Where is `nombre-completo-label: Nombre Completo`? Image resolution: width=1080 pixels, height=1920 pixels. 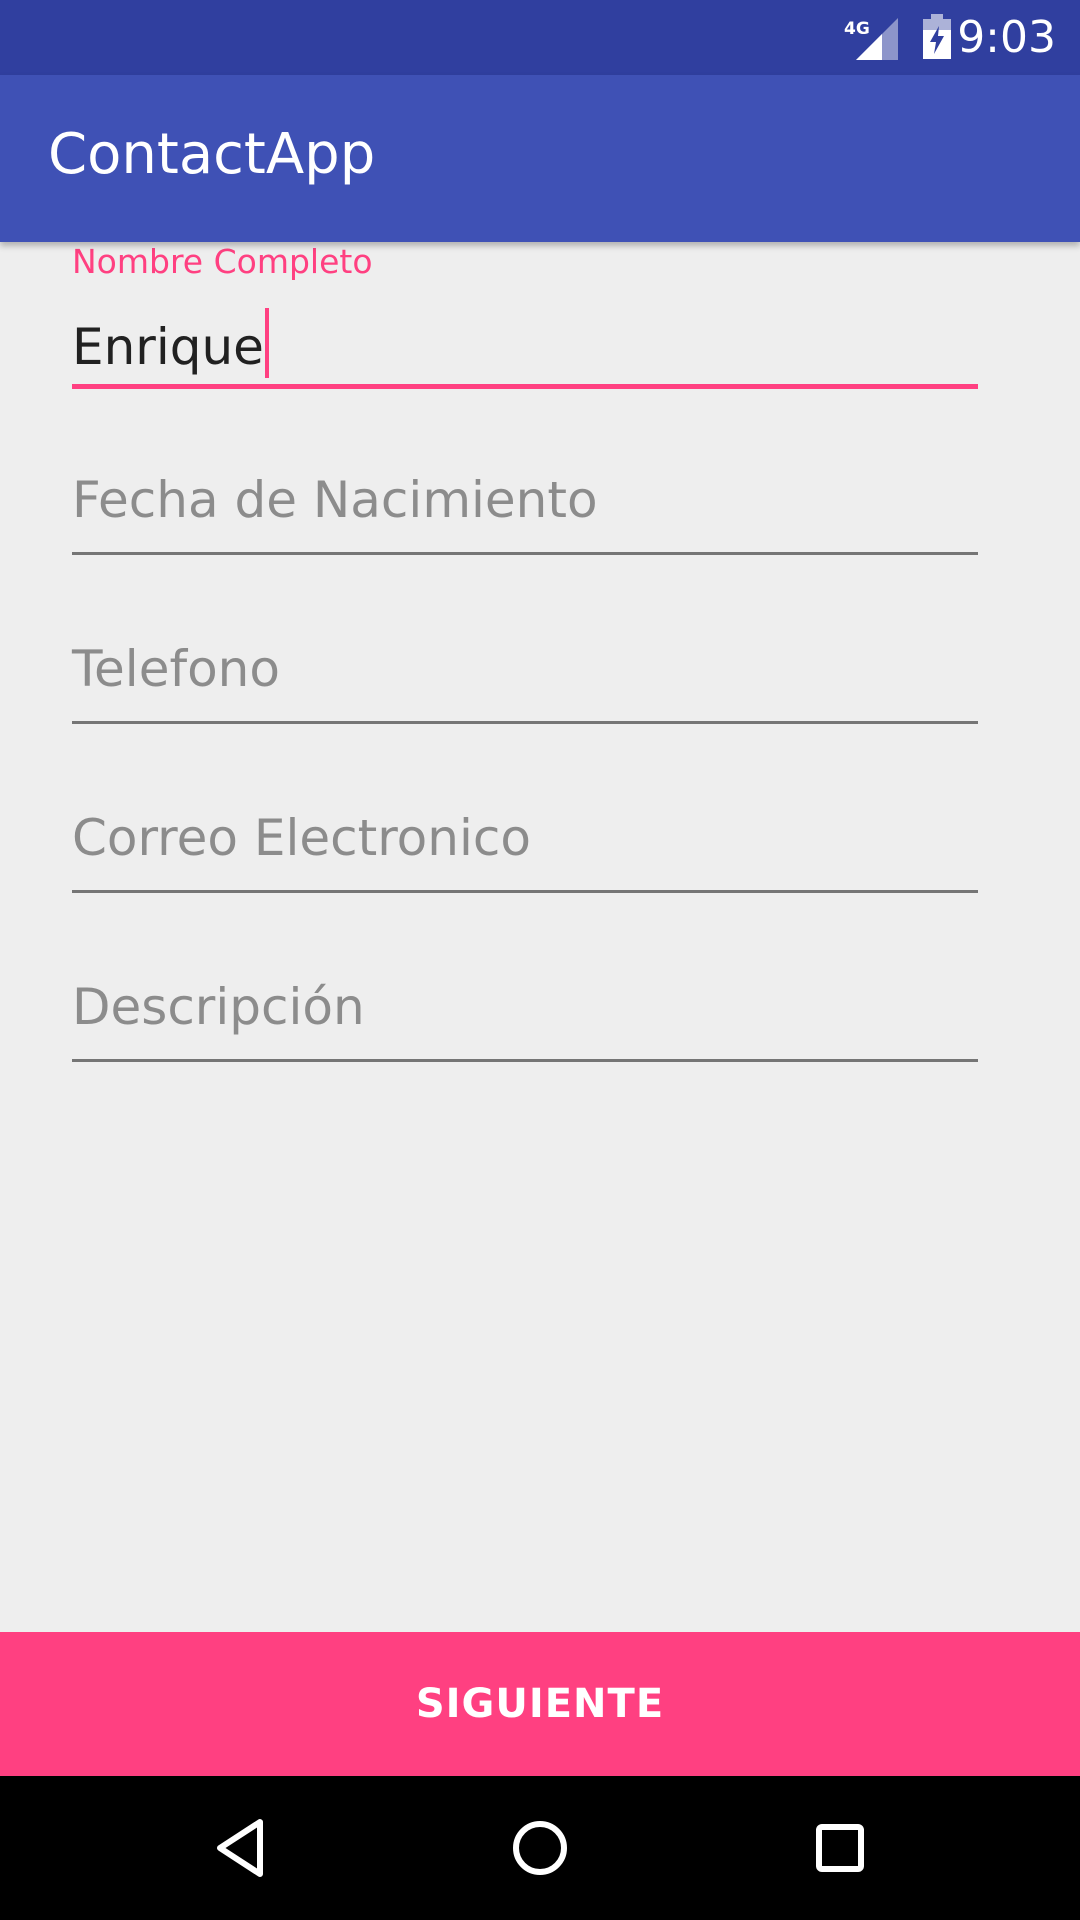
nombre-completo-label: Nombre Completo is located at coordinates (222, 261).